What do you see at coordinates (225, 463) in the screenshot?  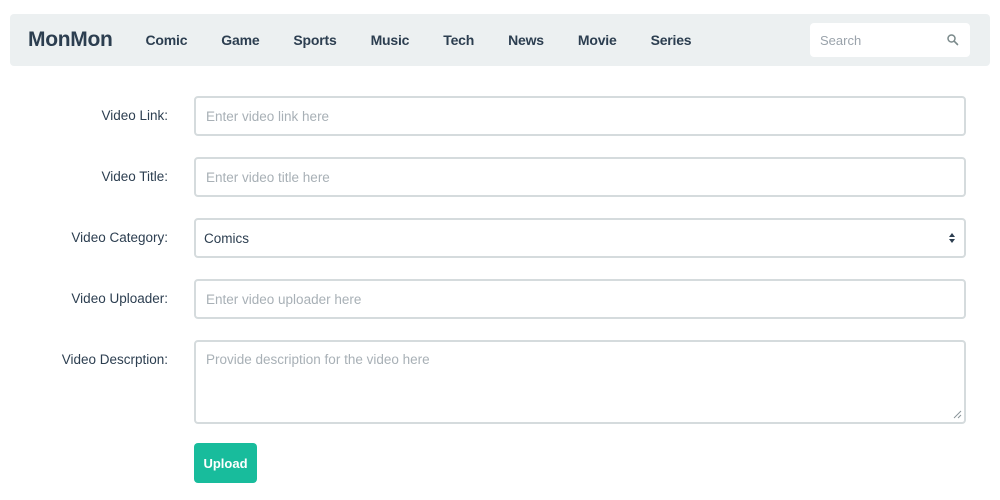 I see `upload-button: Upload` at bounding box center [225, 463].